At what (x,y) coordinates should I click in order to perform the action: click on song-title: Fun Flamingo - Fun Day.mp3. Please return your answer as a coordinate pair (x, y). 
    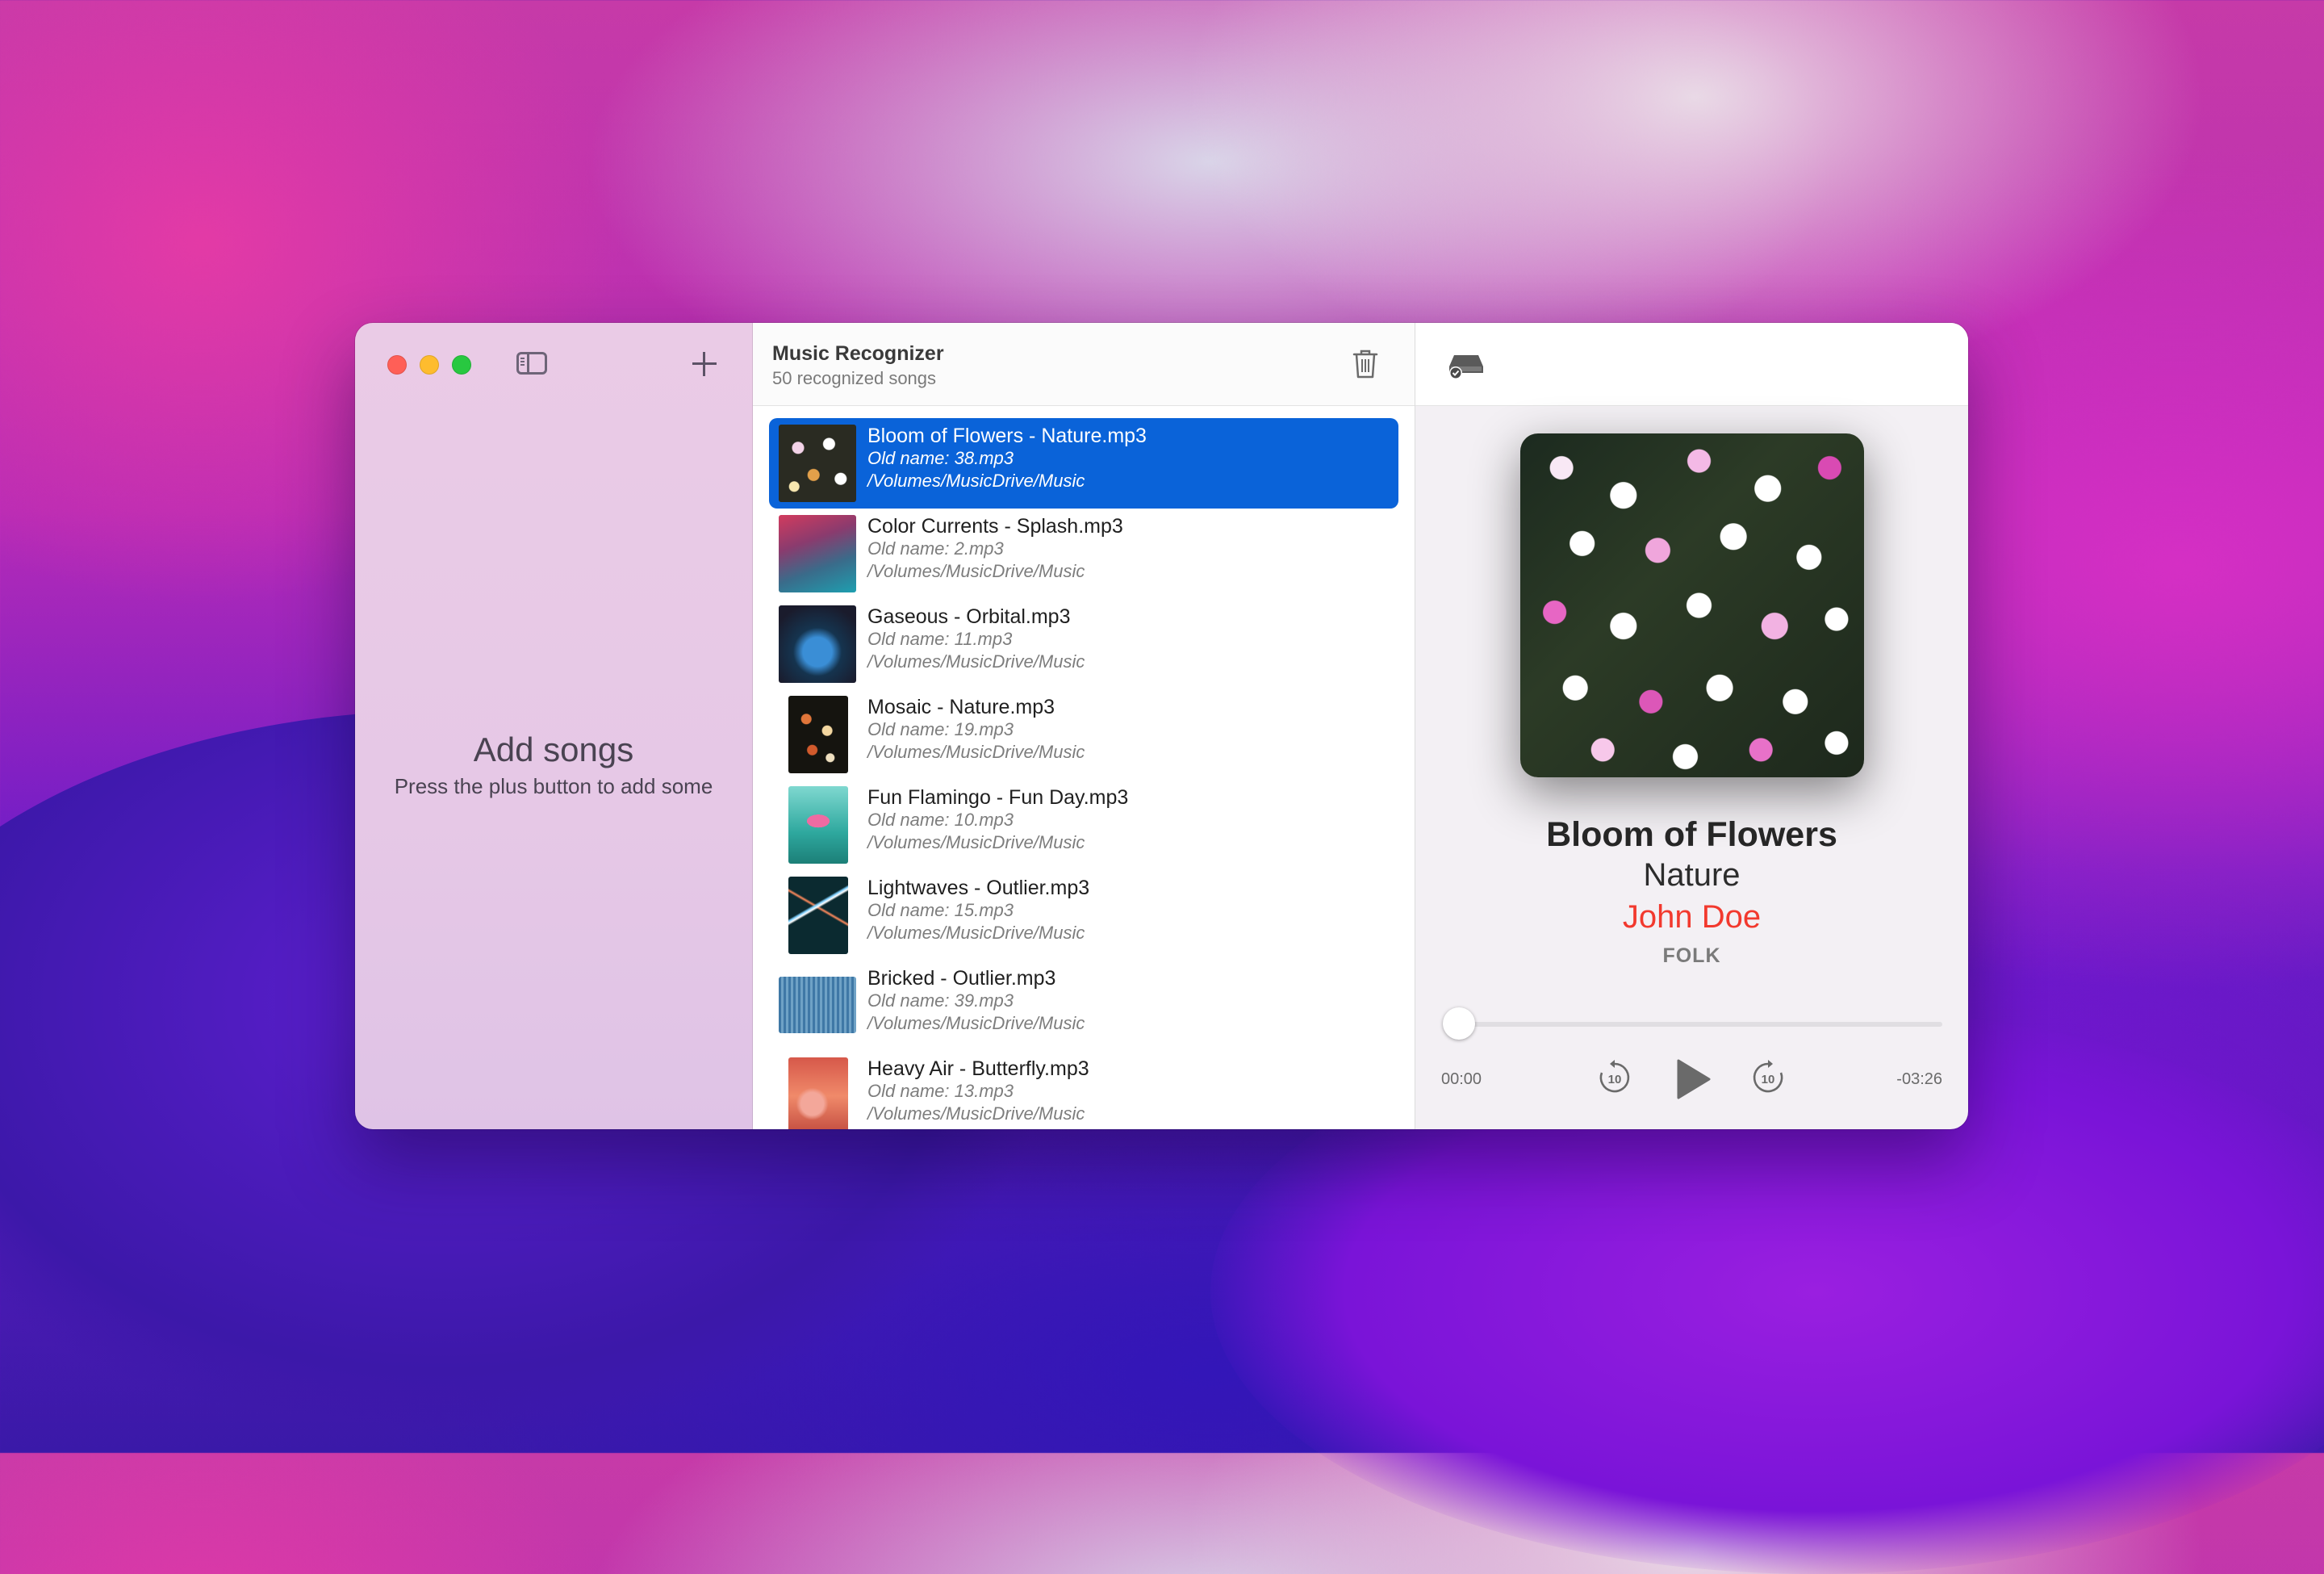
    Looking at the image, I should click on (998, 797).